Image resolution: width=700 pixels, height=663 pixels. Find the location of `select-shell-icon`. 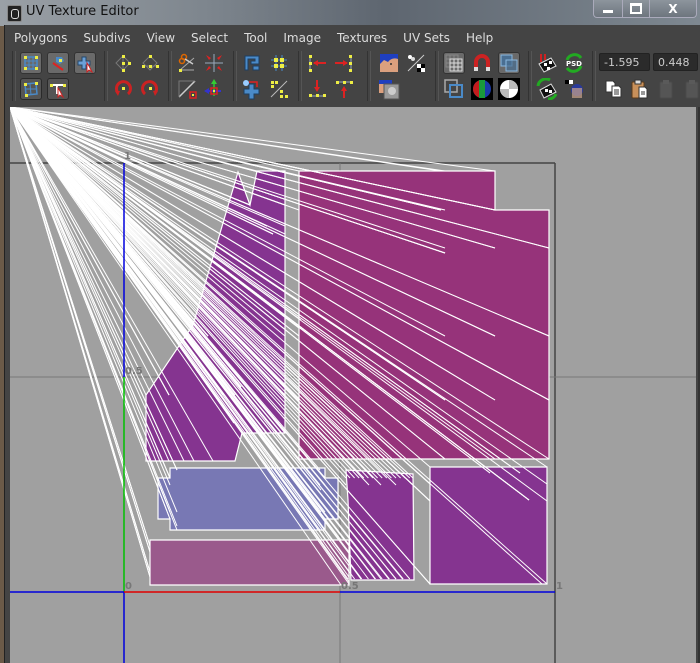

select-shell-icon is located at coordinates (85, 64).